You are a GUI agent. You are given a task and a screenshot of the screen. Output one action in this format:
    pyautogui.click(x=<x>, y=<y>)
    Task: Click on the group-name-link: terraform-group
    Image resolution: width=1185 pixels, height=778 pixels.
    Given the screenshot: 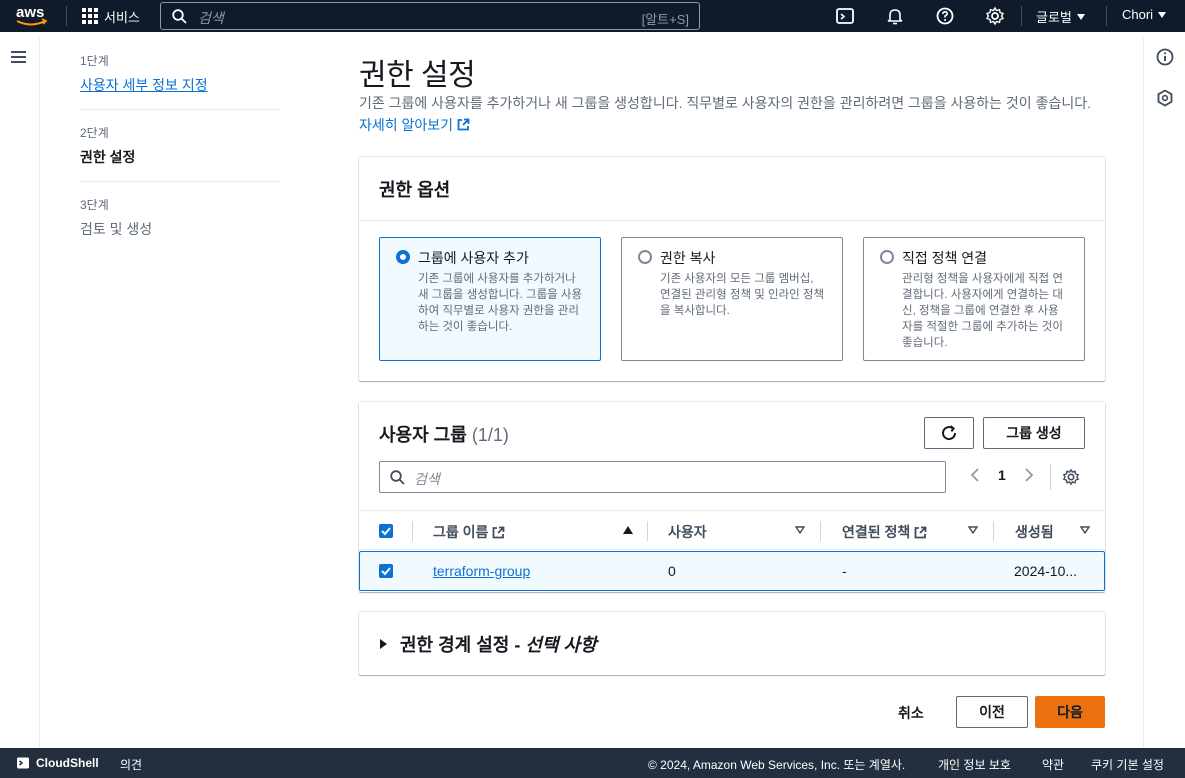 What is the action you would take?
    pyautogui.click(x=481, y=571)
    